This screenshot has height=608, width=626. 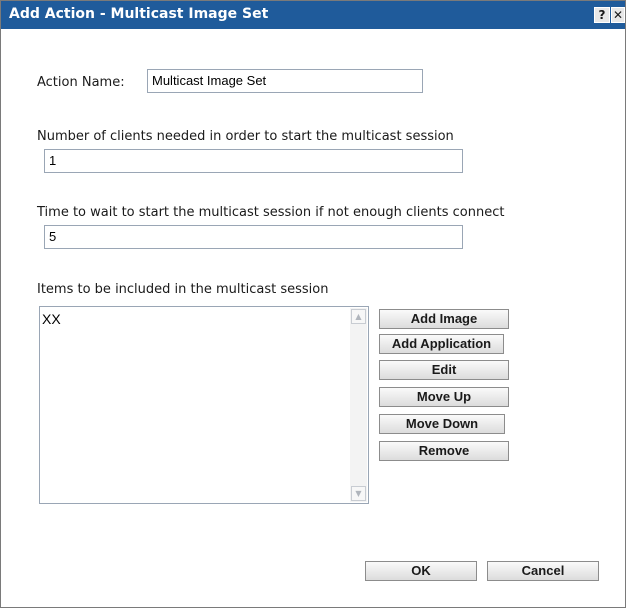 What do you see at coordinates (358, 405) in the screenshot?
I see `listbox-scrollbar: ▲ ▼` at bounding box center [358, 405].